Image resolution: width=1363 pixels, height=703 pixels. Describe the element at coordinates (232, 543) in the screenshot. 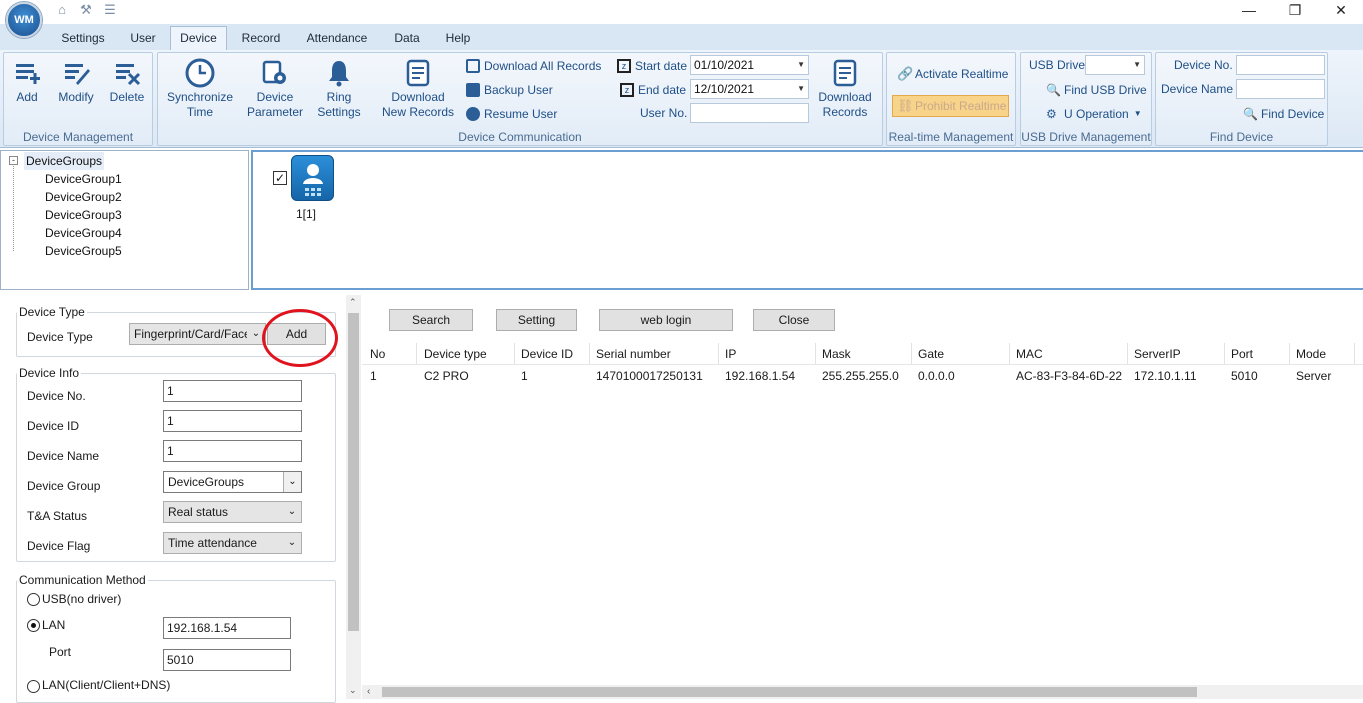

I see `device-flag-select: Time attendance ⌄` at that location.